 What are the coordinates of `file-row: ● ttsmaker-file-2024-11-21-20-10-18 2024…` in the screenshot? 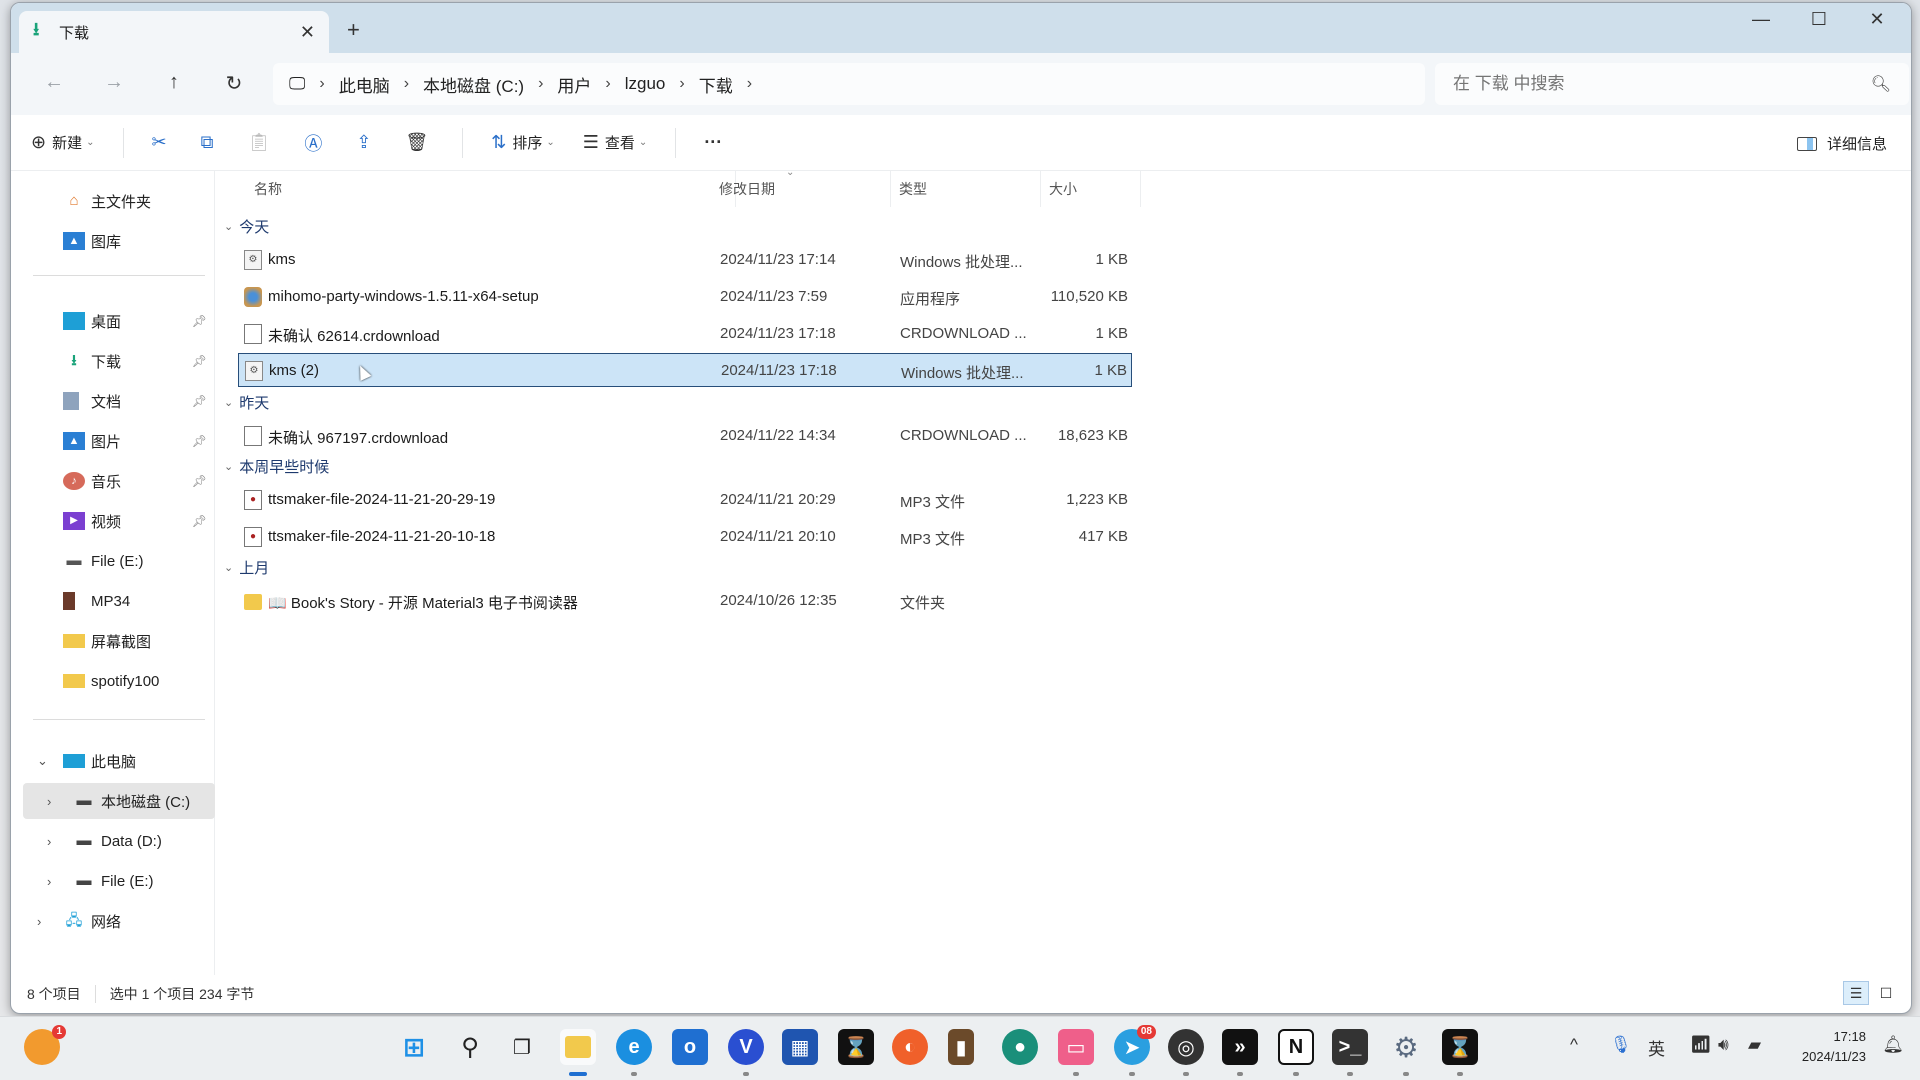 It's located at (685, 537).